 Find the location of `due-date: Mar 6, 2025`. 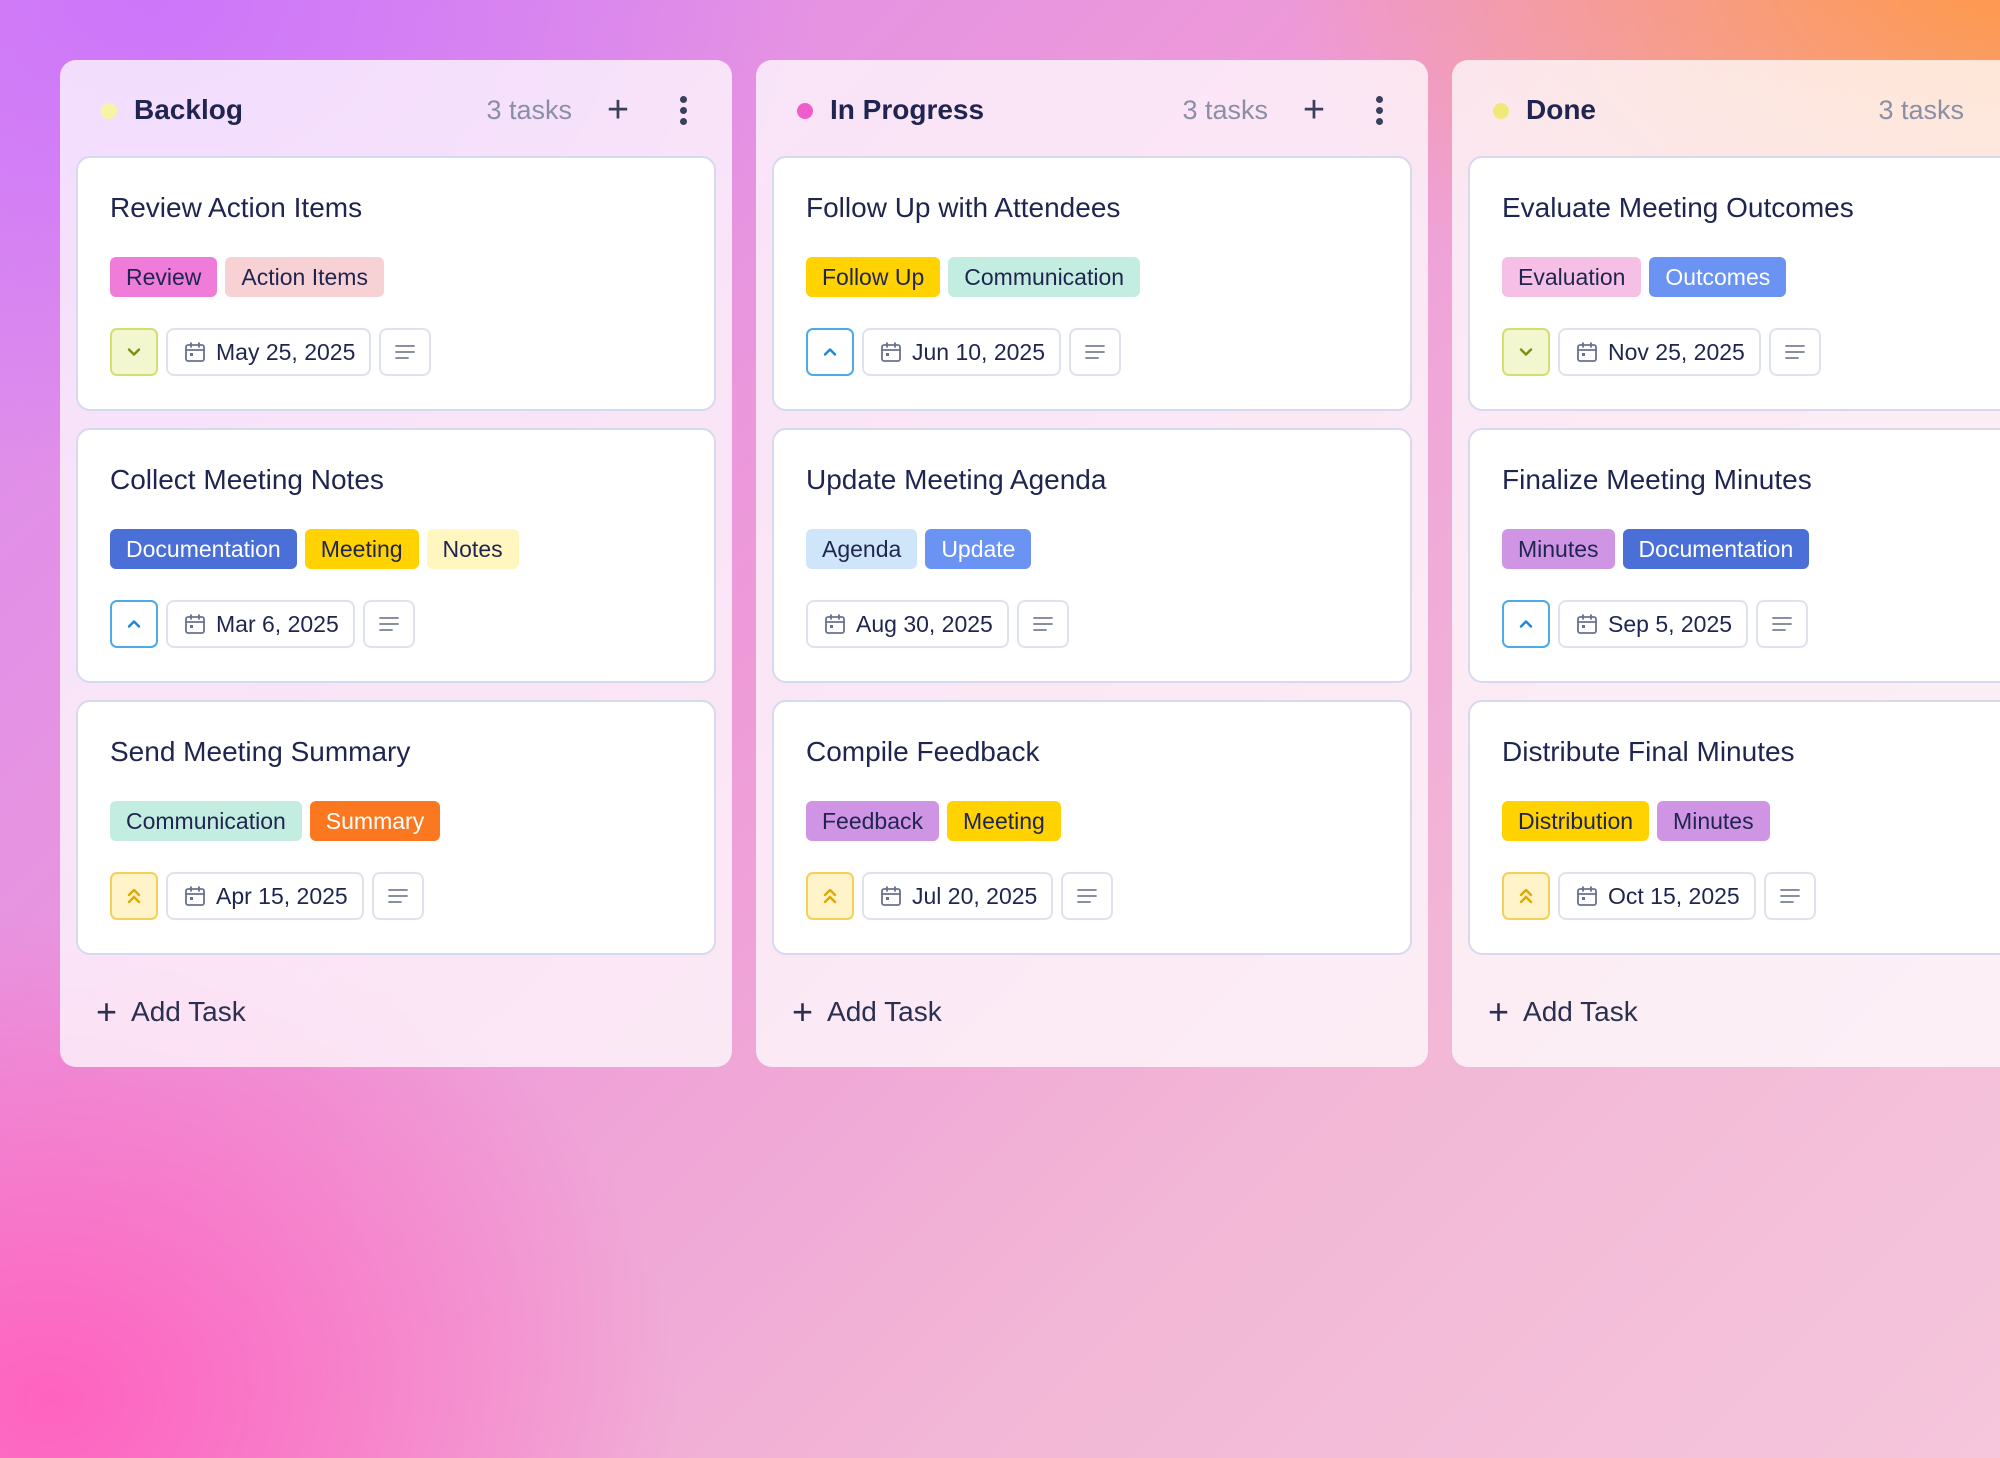

due-date: Mar 6, 2025 is located at coordinates (277, 623).